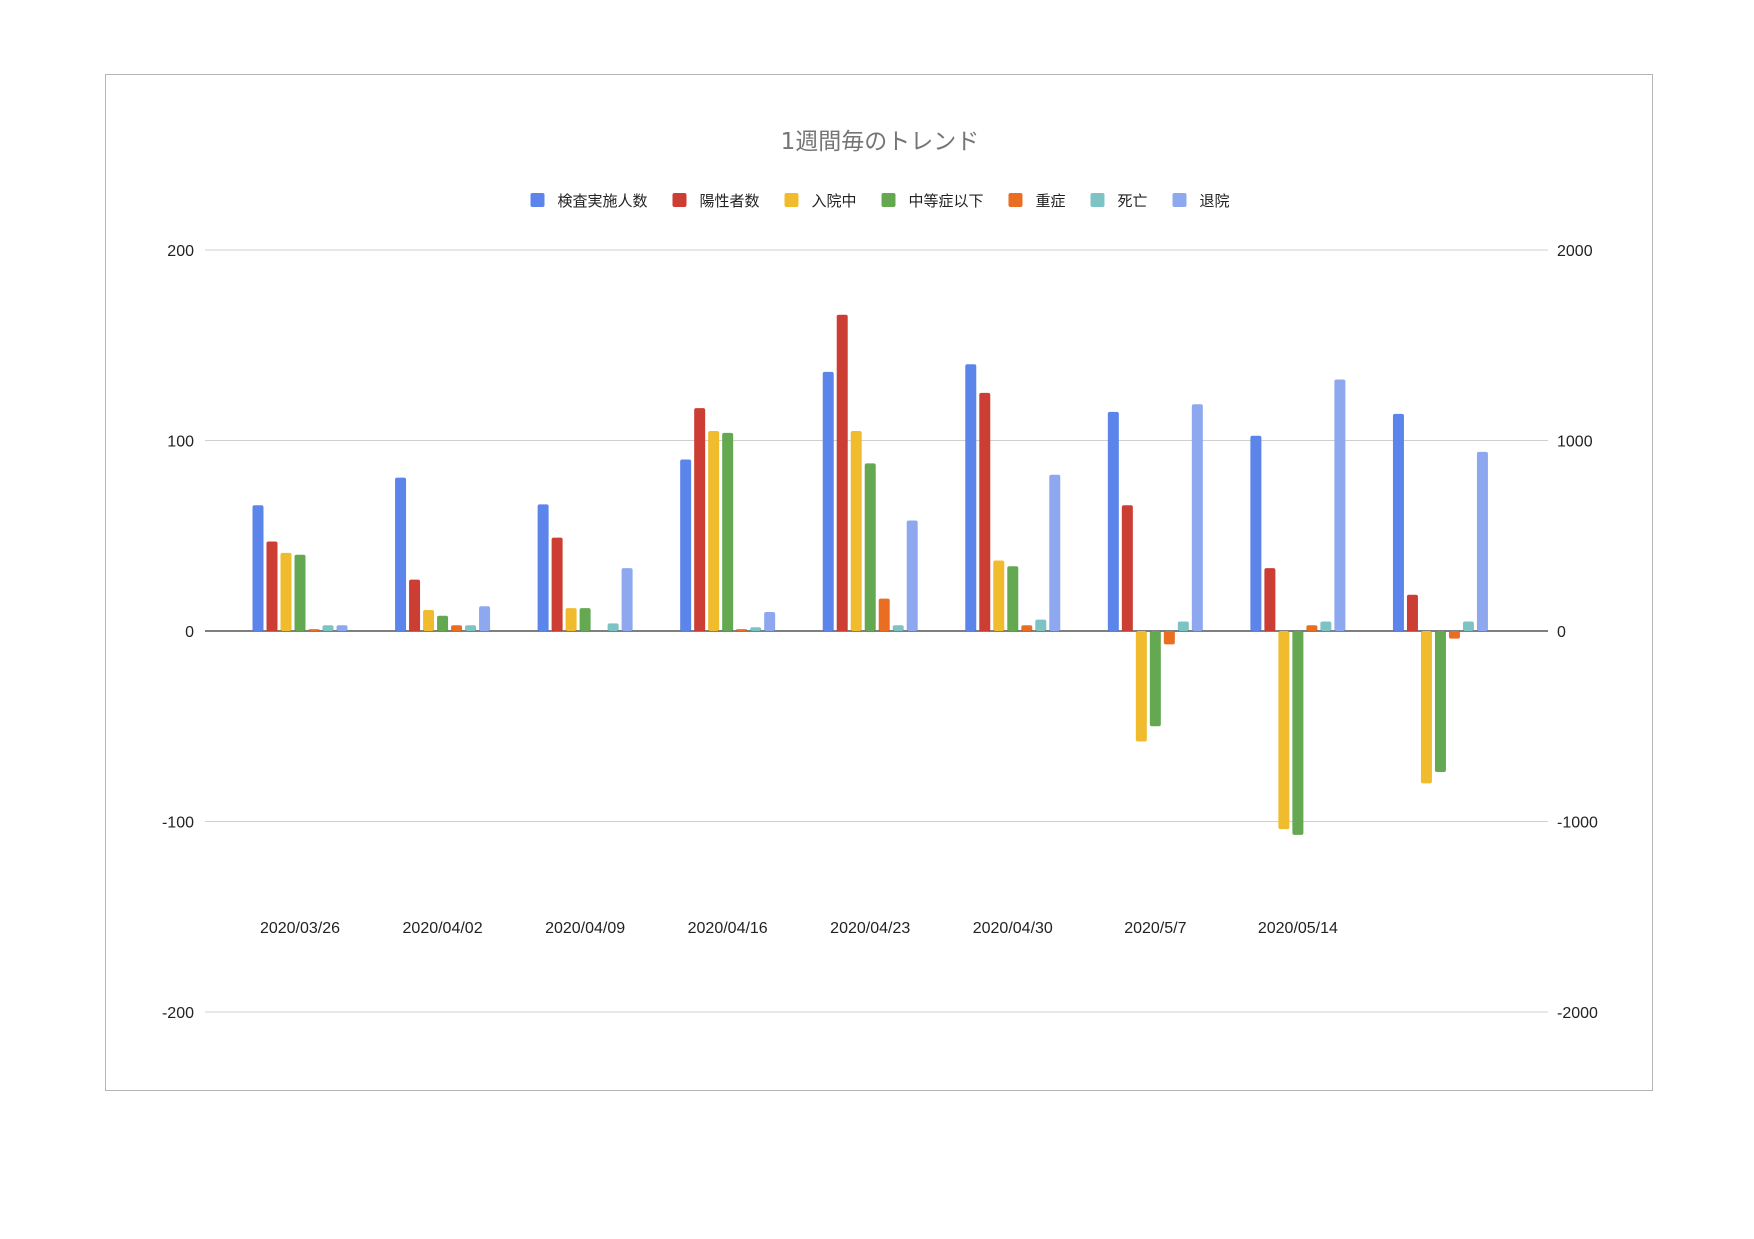  I want to click on x-tick-label: 2020/05/14, so click(1298, 928).